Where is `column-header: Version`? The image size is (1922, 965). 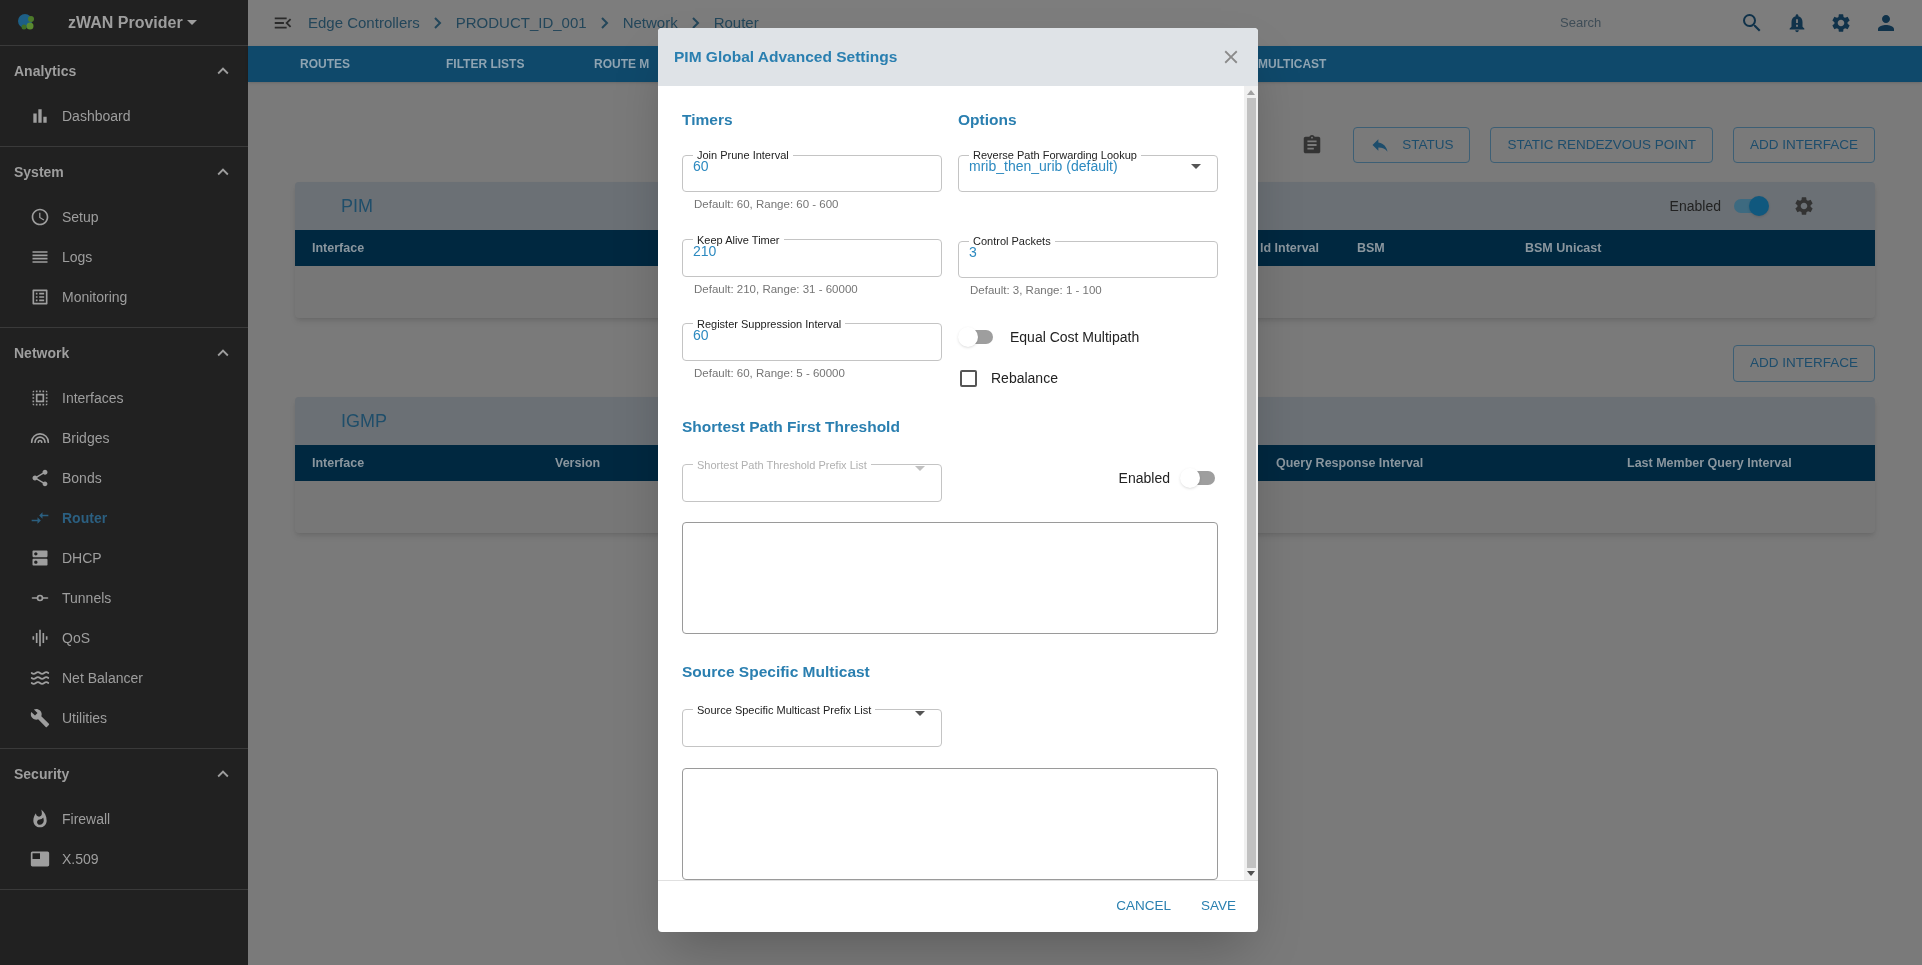
column-header: Version is located at coordinates (578, 463).